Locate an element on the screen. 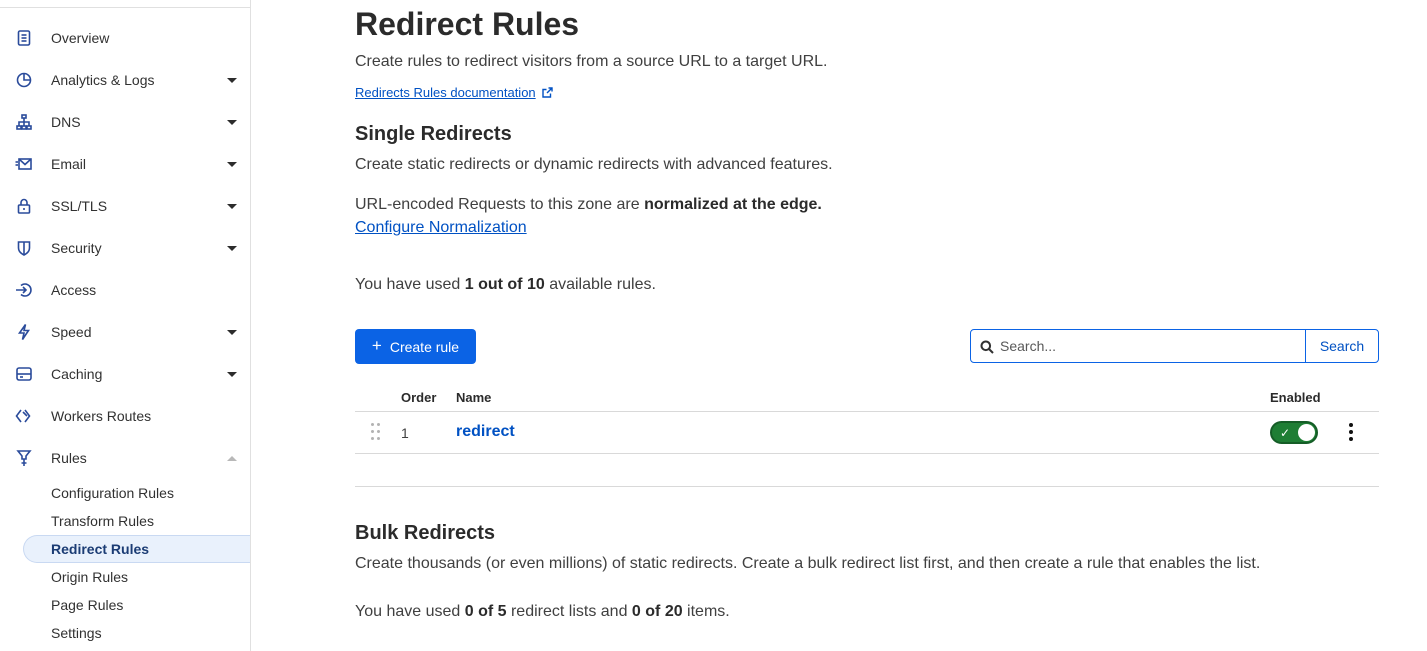  sidebar-item-security: Security is located at coordinates (125, 248).